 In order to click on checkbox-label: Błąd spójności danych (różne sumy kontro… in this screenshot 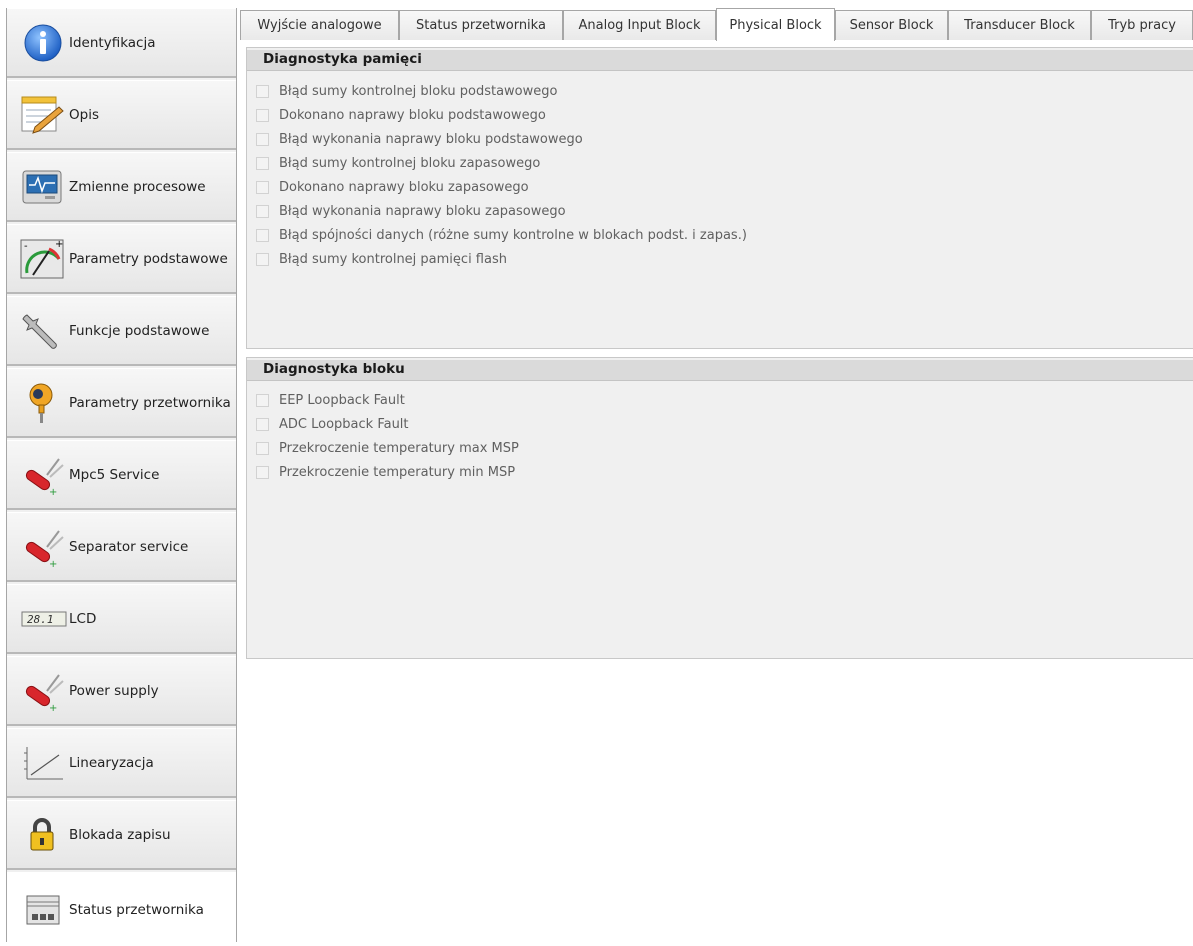, I will do `click(513, 235)`.